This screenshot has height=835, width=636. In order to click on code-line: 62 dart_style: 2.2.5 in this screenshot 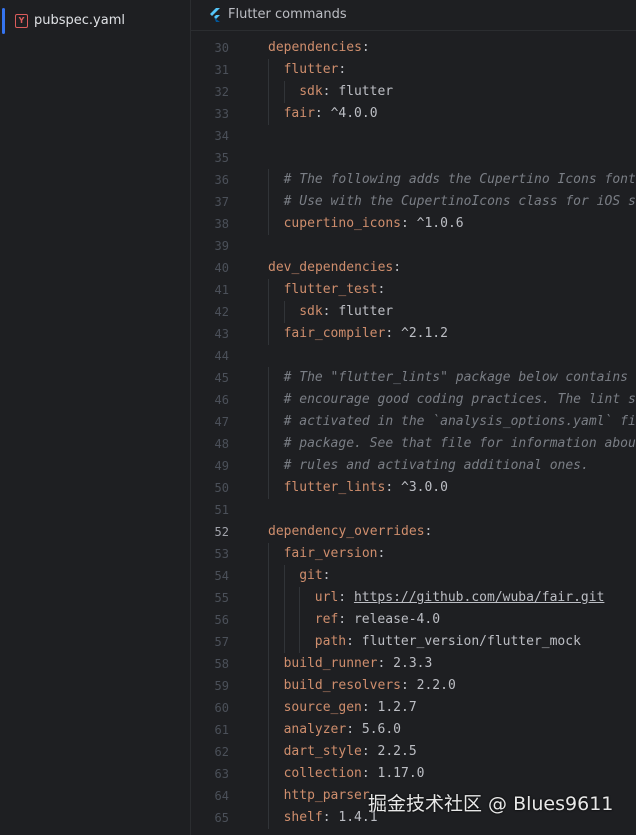, I will do `click(413, 752)`.